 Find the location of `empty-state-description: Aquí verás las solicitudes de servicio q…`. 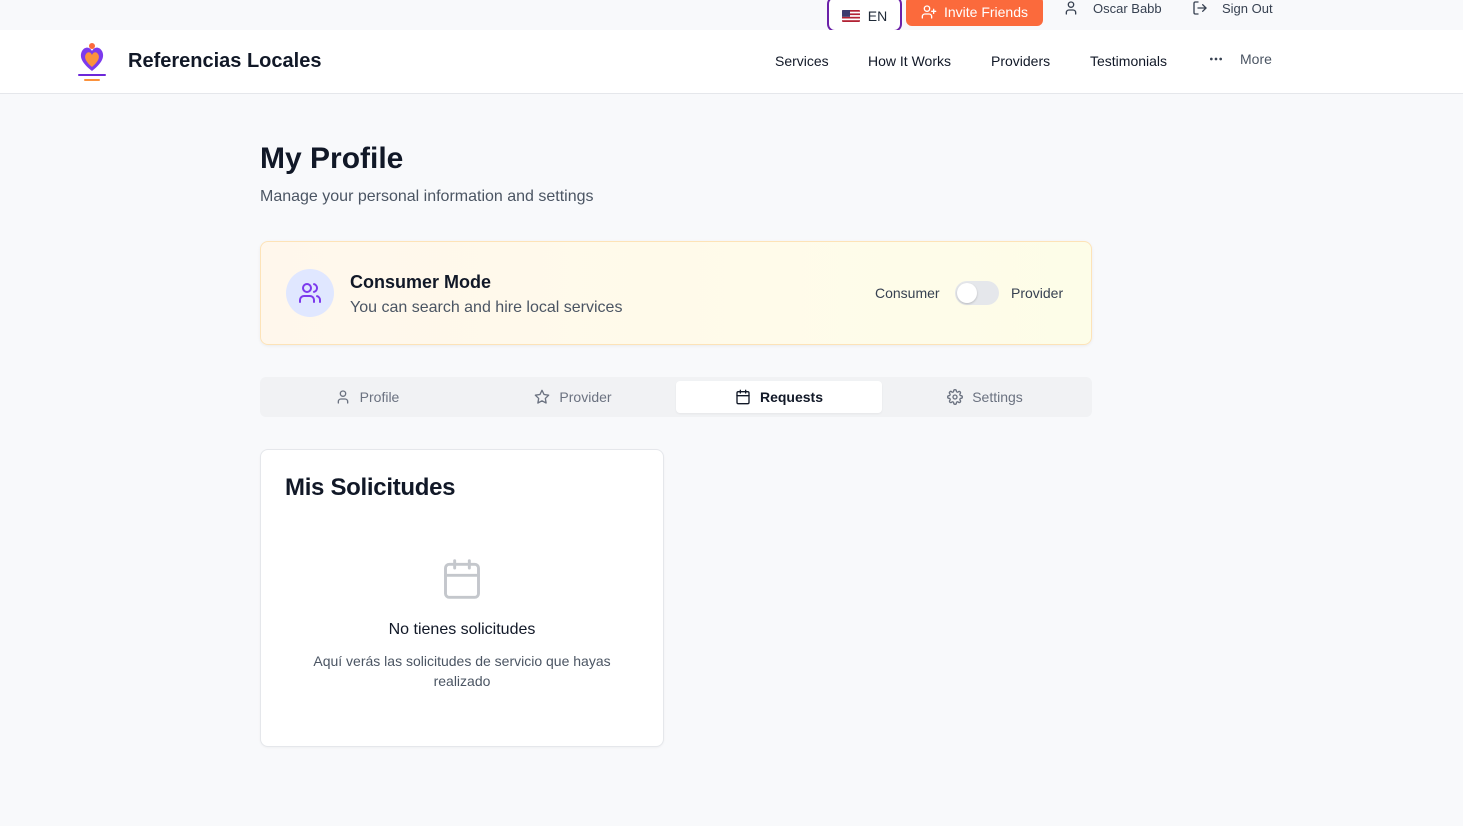

empty-state-description: Aquí verás las solicitudes de servicio q… is located at coordinates (462, 671).